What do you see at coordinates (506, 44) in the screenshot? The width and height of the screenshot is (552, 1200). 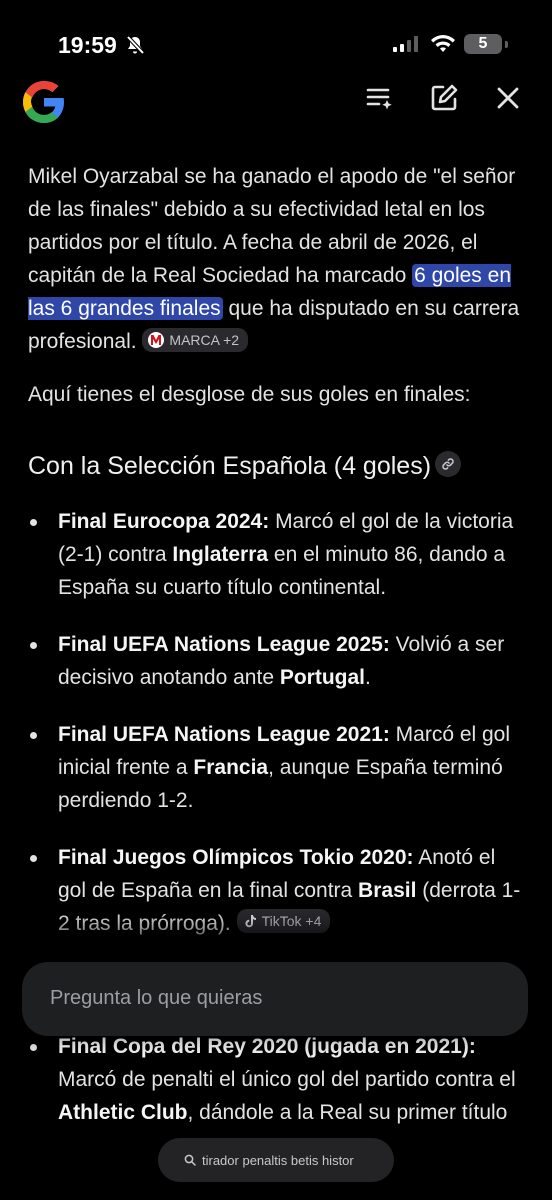 I see `battery-tip` at bounding box center [506, 44].